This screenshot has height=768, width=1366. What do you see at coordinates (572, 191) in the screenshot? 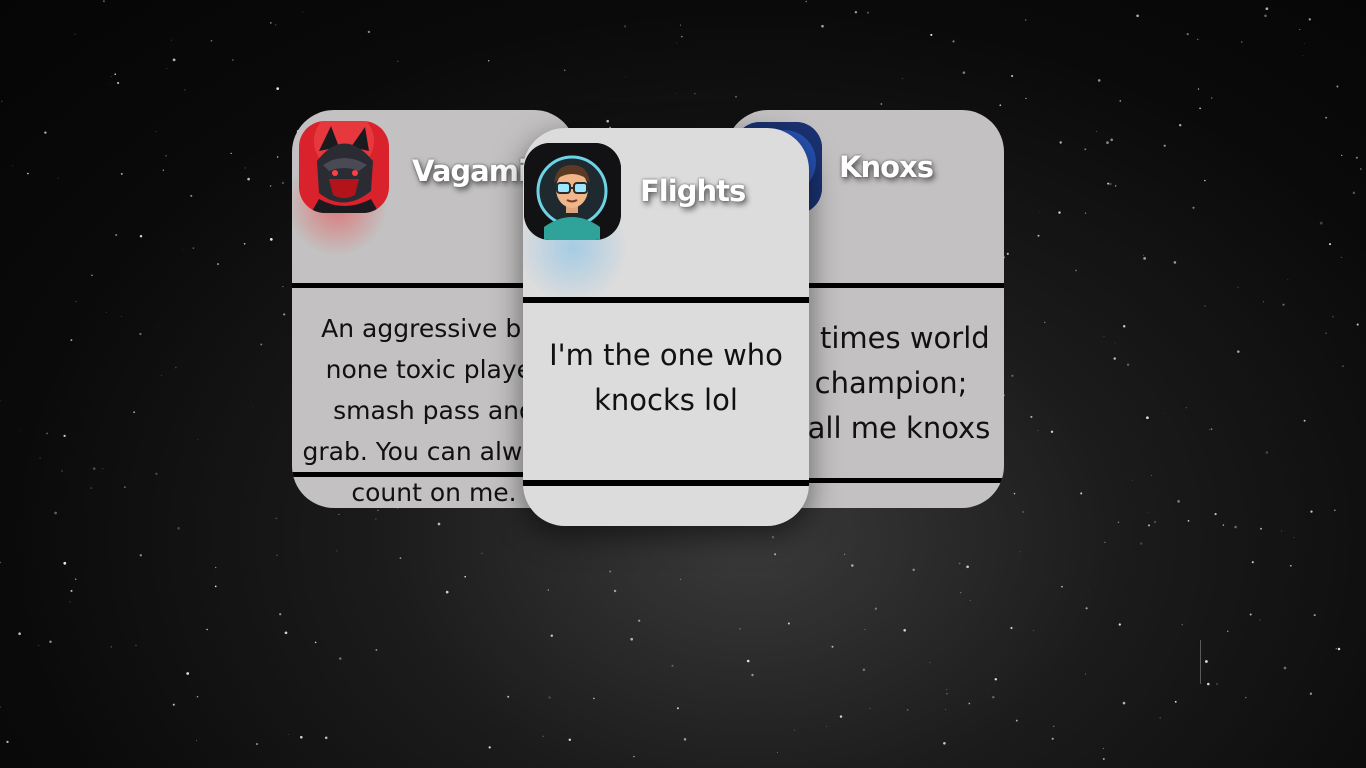
I see `glasses-boy-avatar-icon` at bounding box center [572, 191].